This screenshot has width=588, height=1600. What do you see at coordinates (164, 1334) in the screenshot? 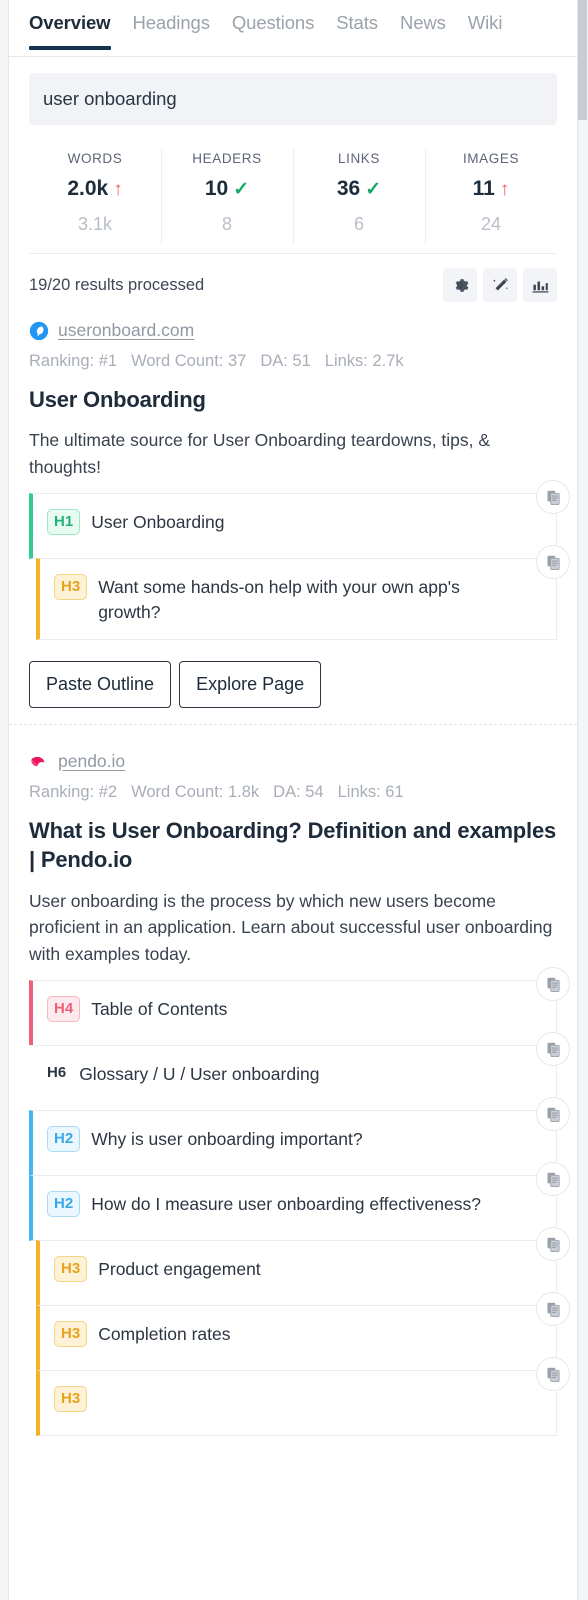
I see `heading-text: Completion rates` at bounding box center [164, 1334].